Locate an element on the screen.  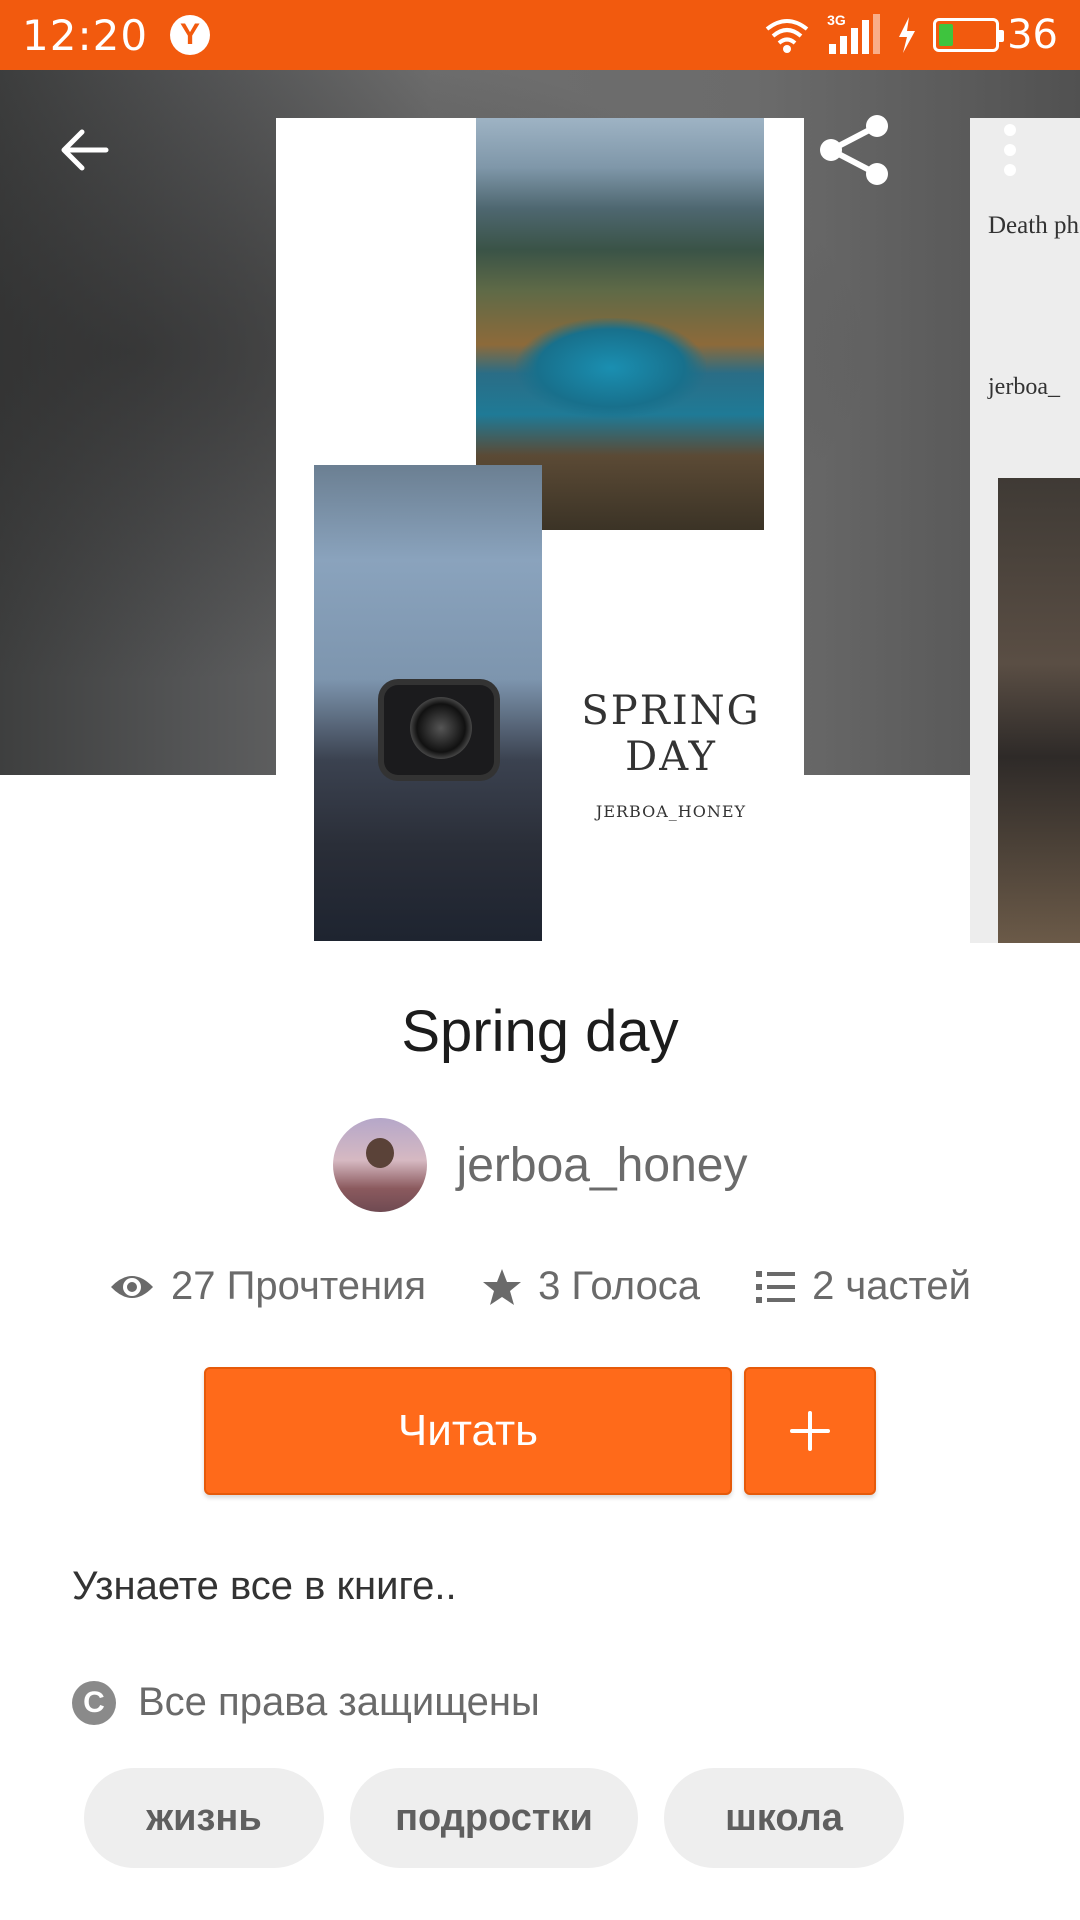
author-name: jerboa_honey is located at coordinates (602, 1165).